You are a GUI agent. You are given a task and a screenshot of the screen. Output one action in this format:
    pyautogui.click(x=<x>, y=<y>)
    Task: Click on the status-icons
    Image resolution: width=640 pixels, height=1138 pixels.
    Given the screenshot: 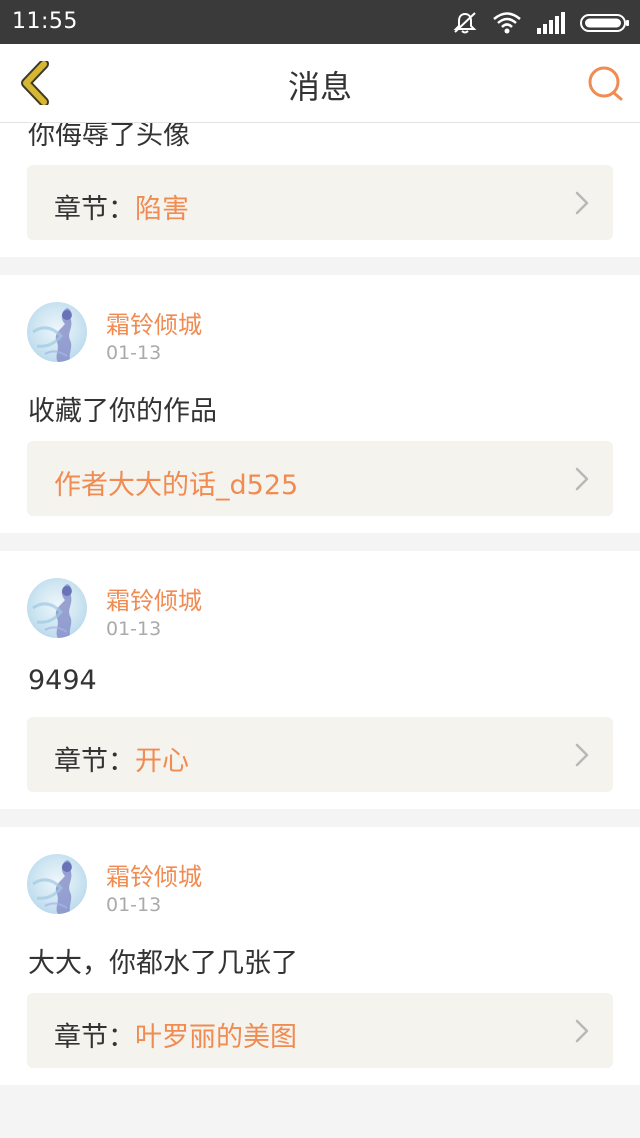 What is the action you would take?
    pyautogui.click(x=541, y=23)
    